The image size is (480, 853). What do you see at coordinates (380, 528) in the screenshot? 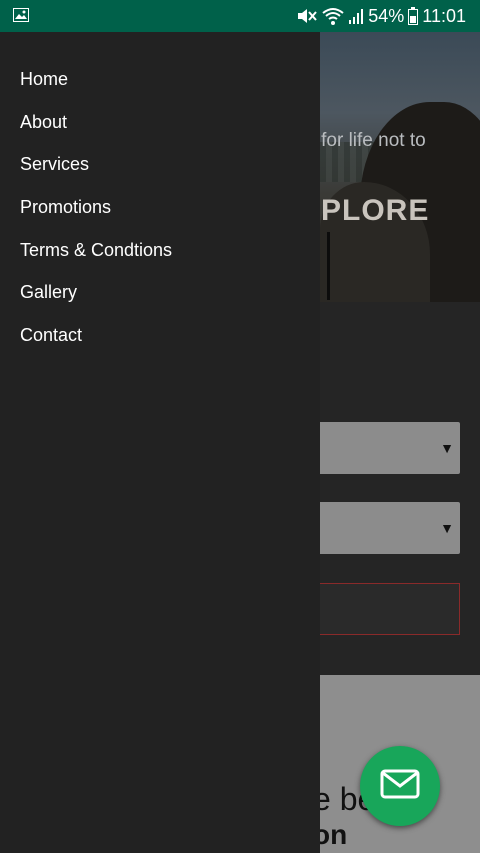
I see `select-field-2: ▼` at bounding box center [380, 528].